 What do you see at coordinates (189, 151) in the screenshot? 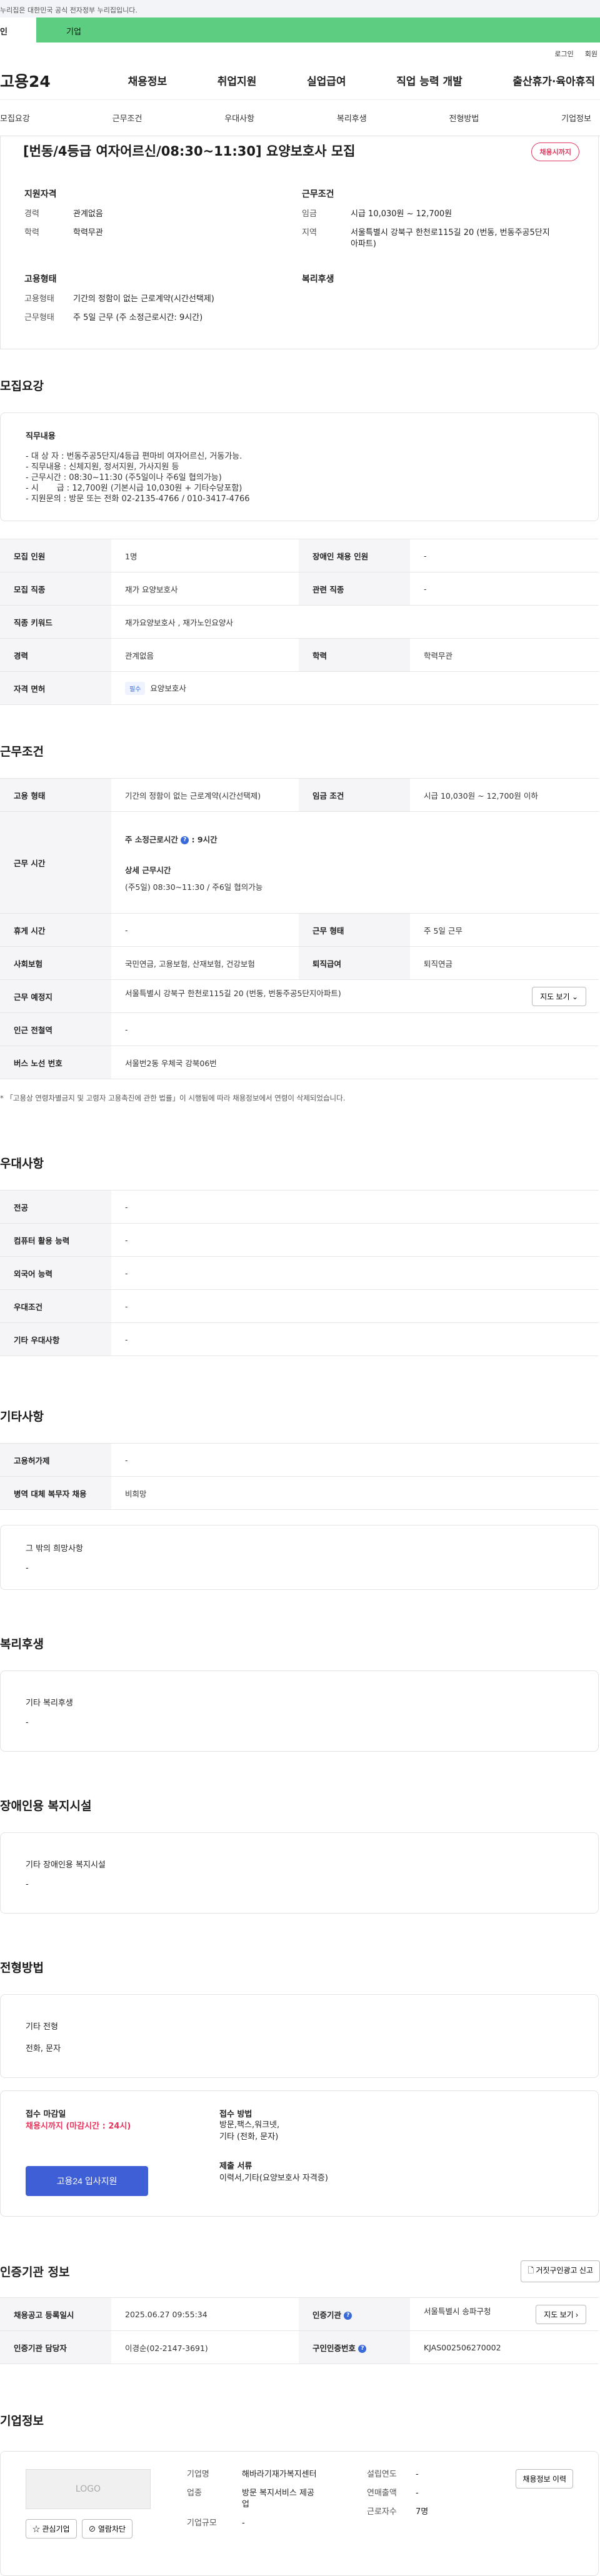
I see `job-title: [번동/4등급 여자어르신/08:30~11:30] 요양보호사 모집` at bounding box center [189, 151].